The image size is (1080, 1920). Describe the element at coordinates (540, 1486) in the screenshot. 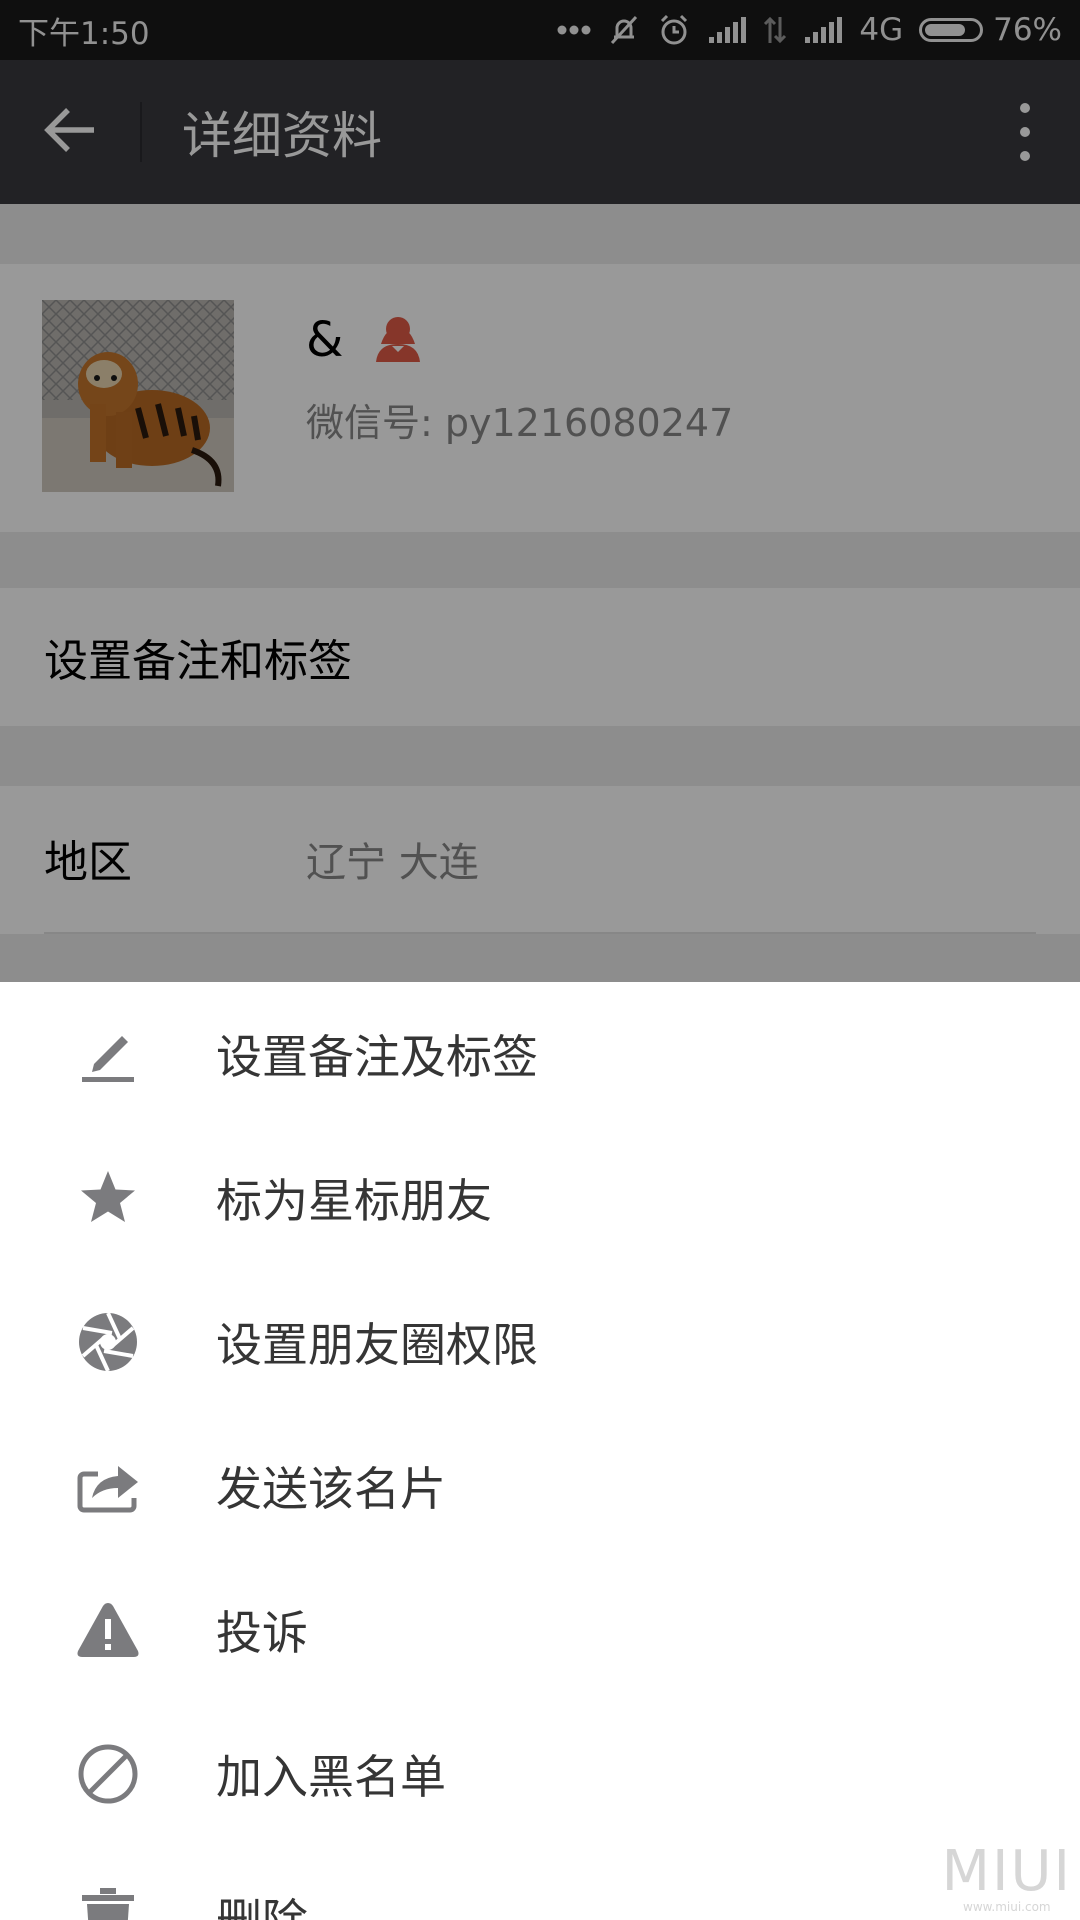

I see `menu-item-send-card: 发送该名片` at that location.